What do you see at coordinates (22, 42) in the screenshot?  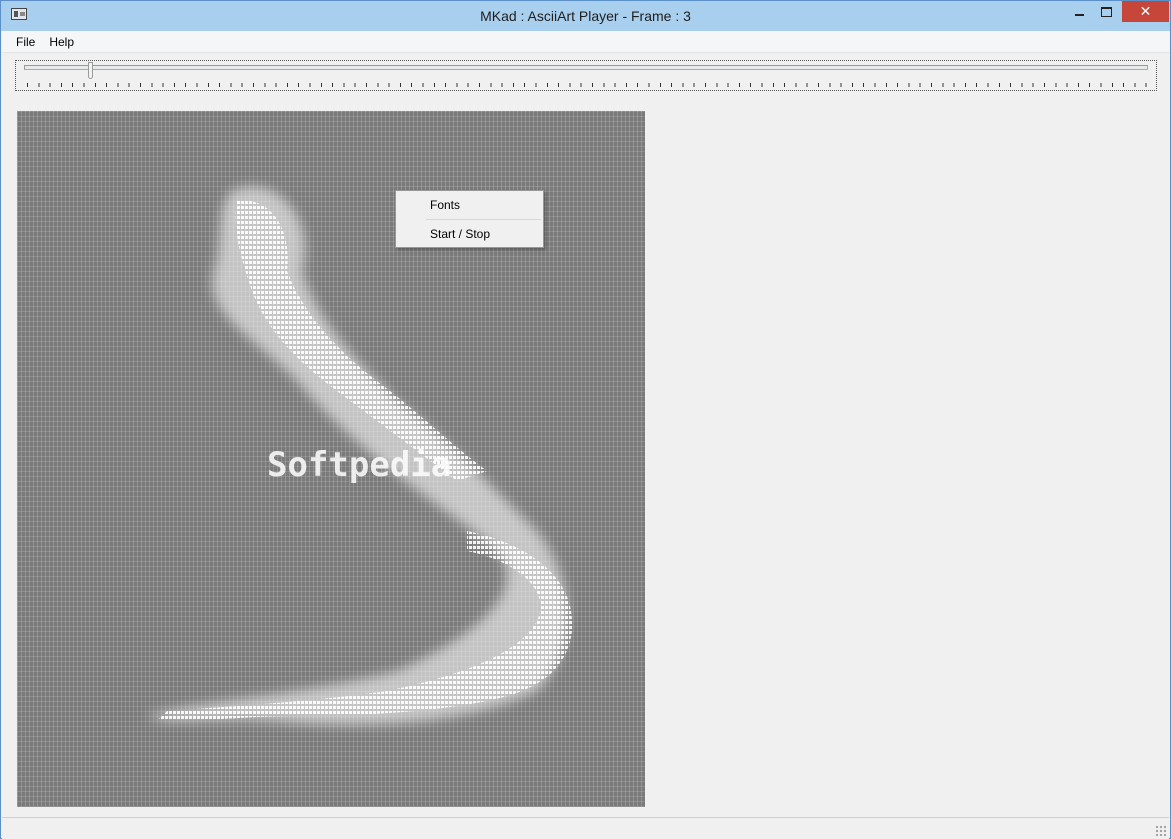 I see `menu-file: File` at bounding box center [22, 42].